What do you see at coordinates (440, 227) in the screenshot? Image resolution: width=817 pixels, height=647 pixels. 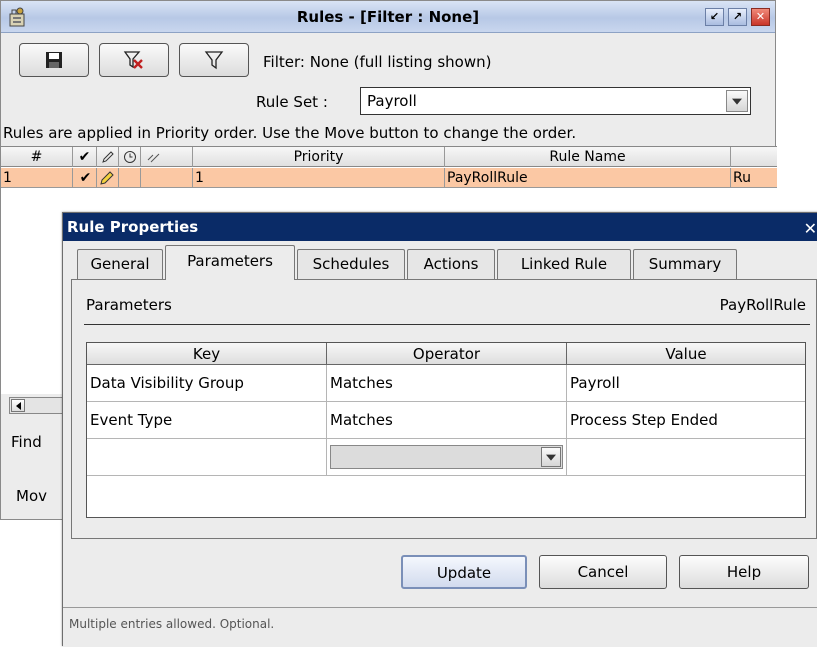 I see `dialog-titlebar: Rule Properties ✕` at bounding box center [440, 227].